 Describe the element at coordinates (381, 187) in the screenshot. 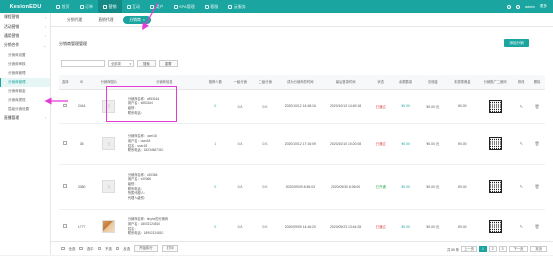

I see `status-badge: 已开通` at that location.